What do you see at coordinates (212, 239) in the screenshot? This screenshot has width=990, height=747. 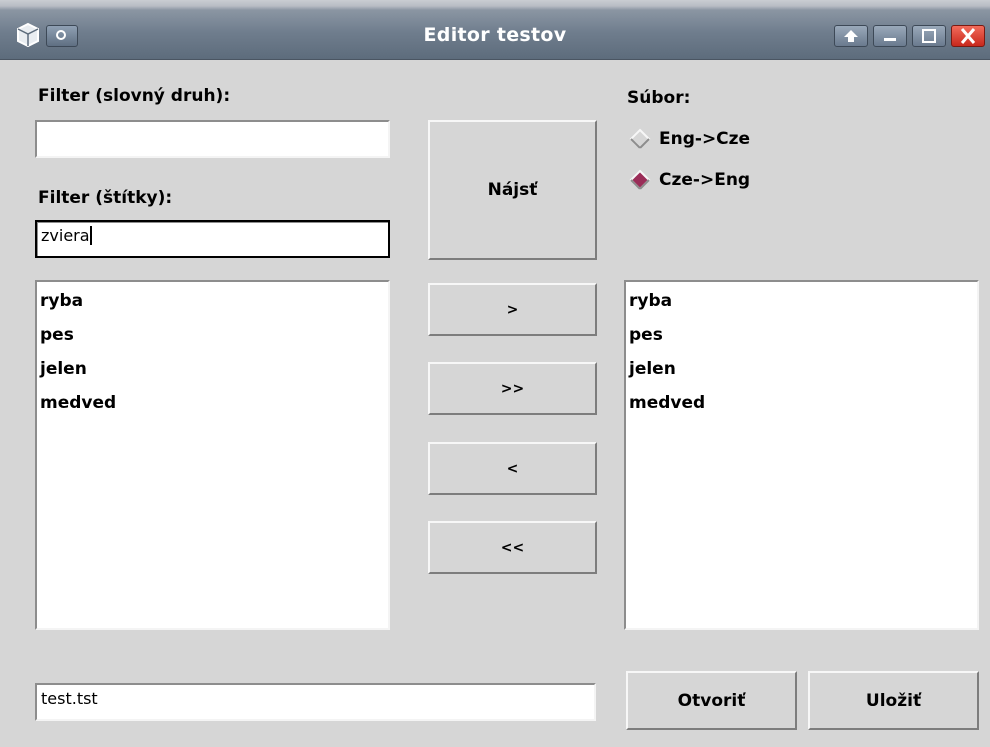 I see `tags-filter-input: zviera` at bounding box center [212, 239].